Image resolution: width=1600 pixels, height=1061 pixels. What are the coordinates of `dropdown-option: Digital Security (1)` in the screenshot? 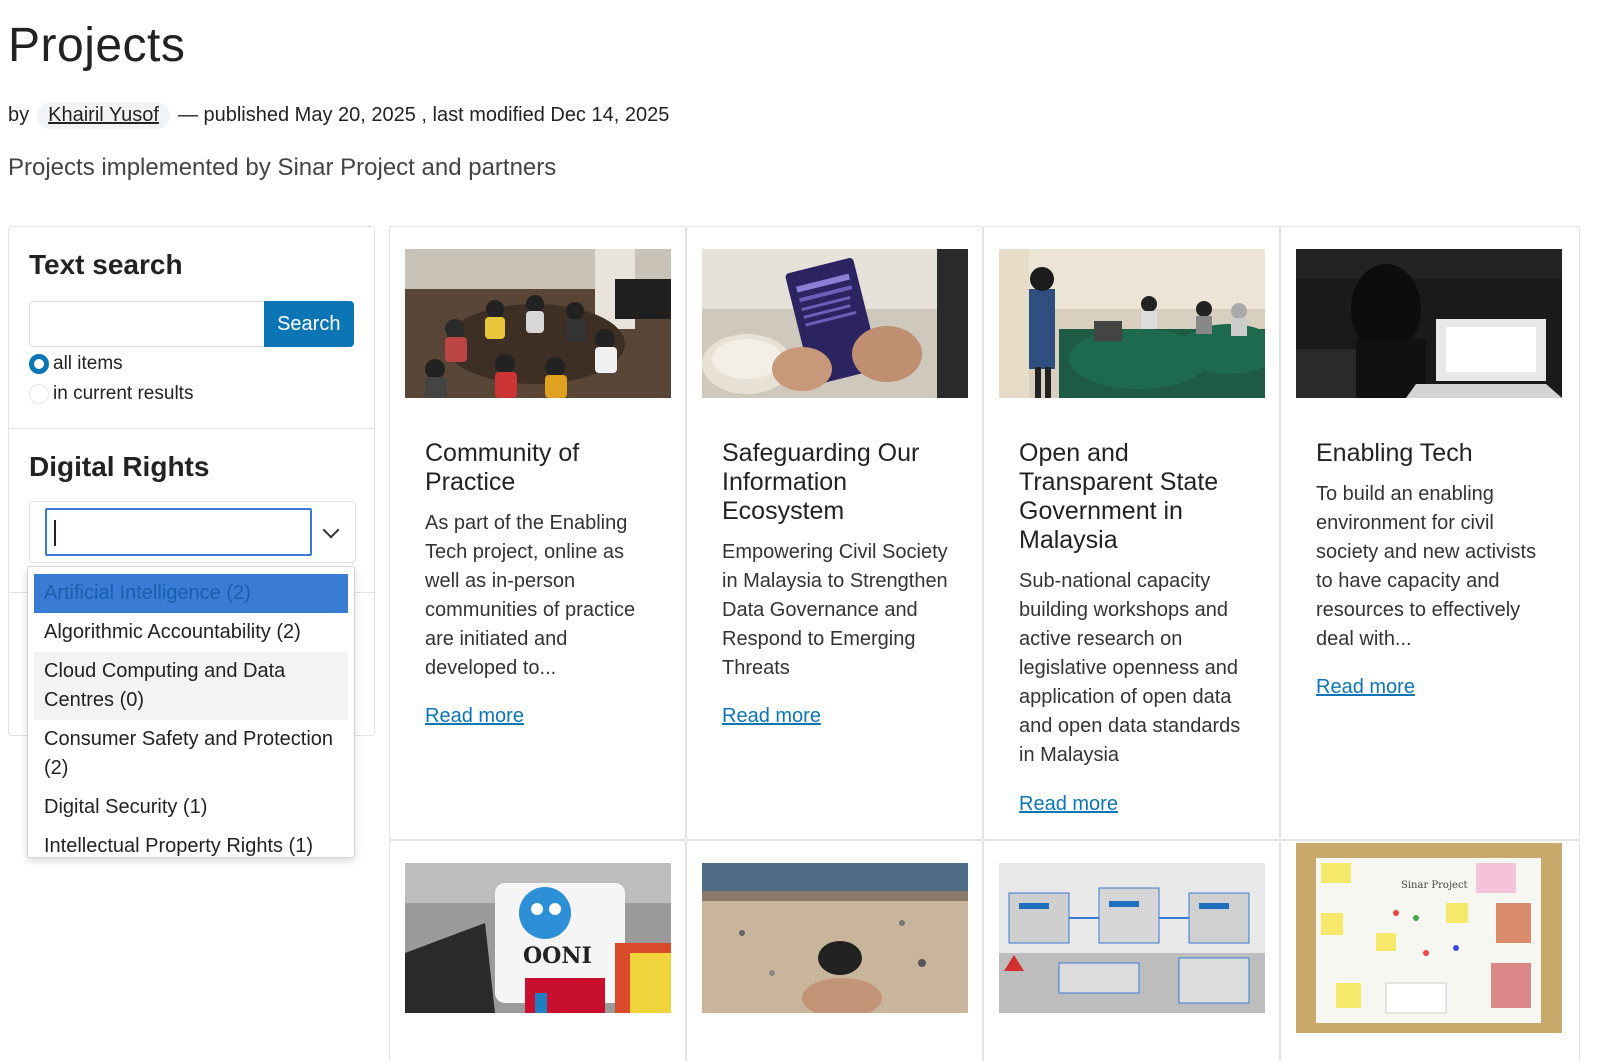 It's located at (191, 807).